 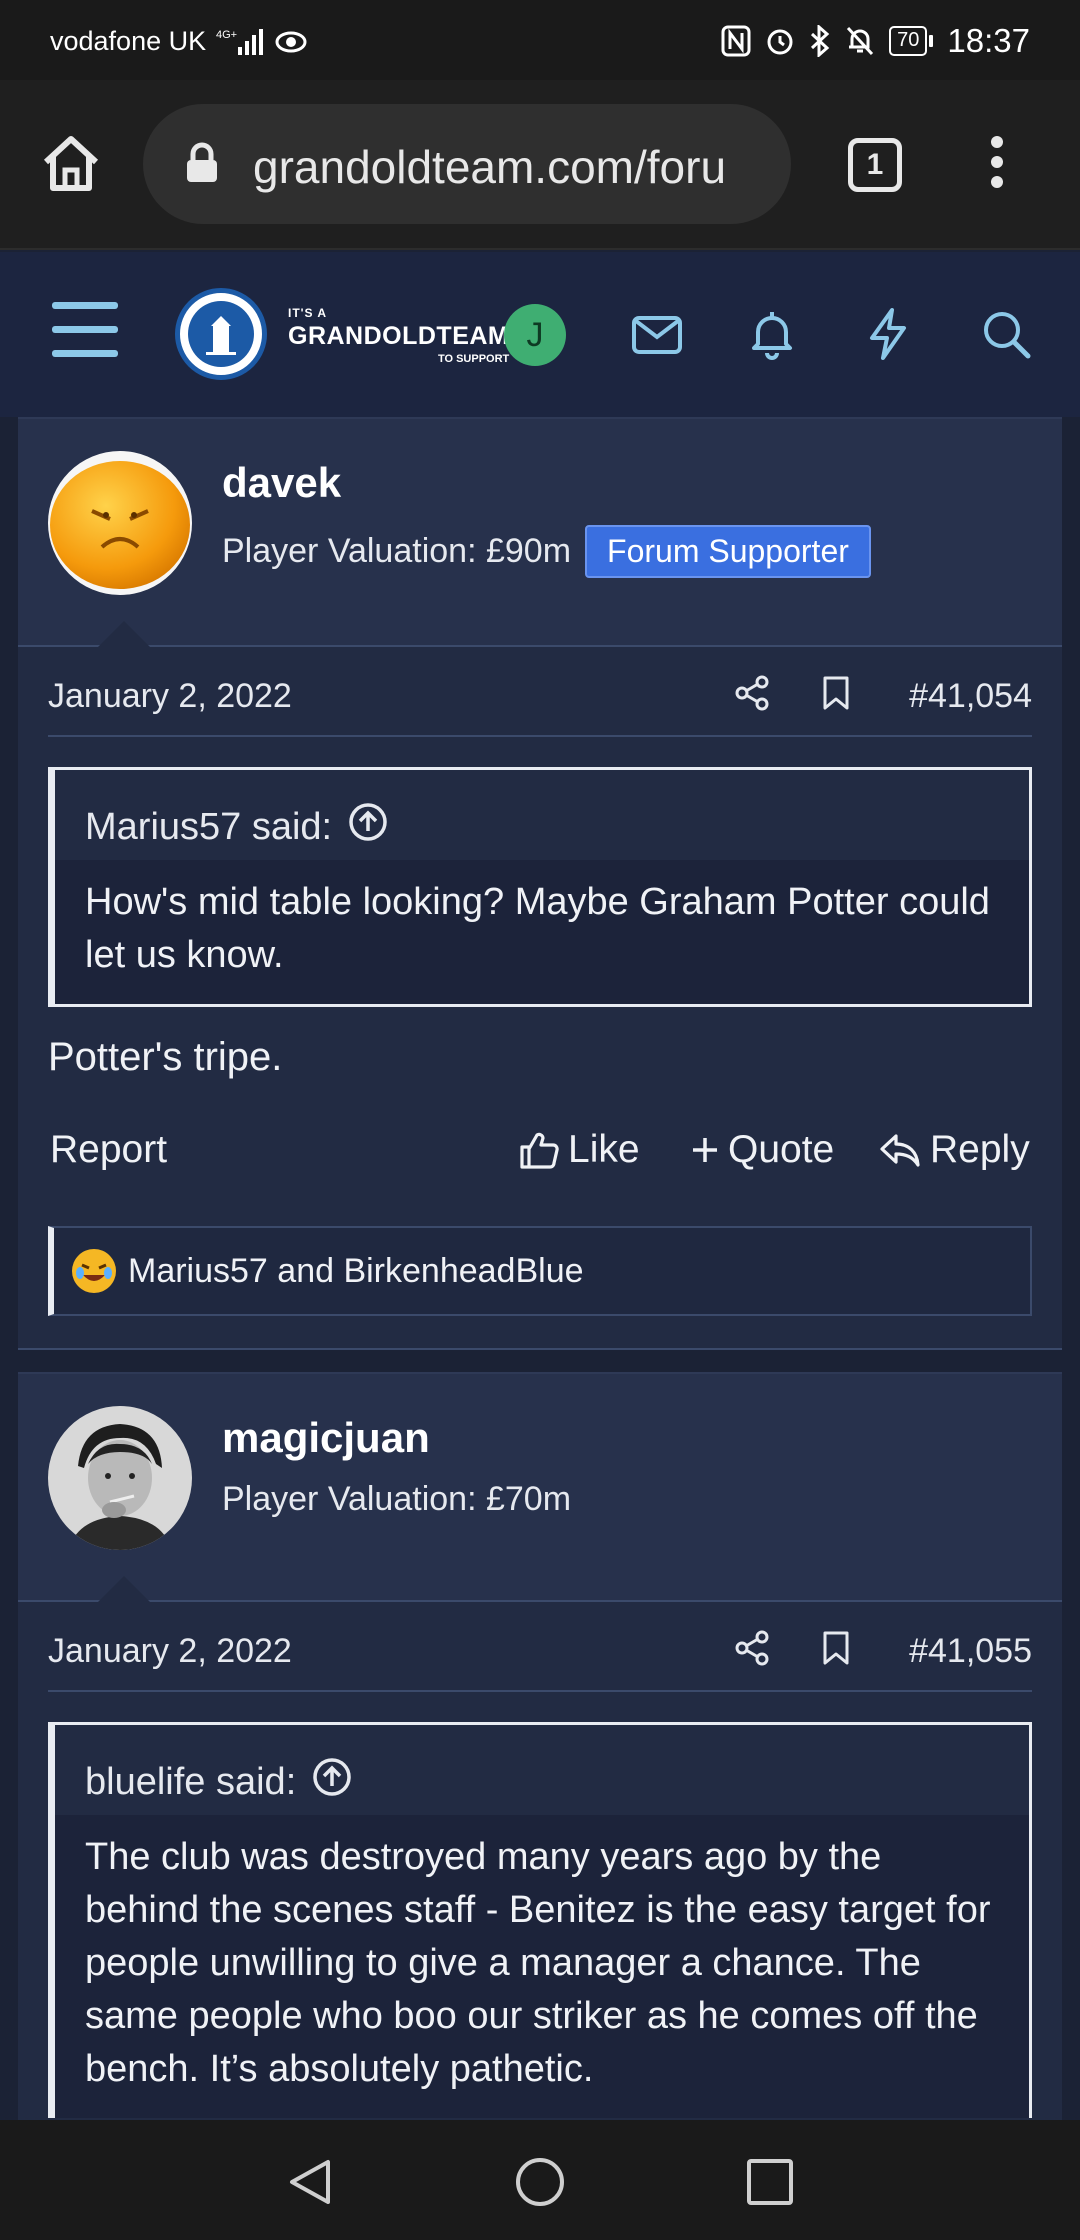 I want to click on logo-title: GRANDOLDTEAM, so click(x=399, y=336).